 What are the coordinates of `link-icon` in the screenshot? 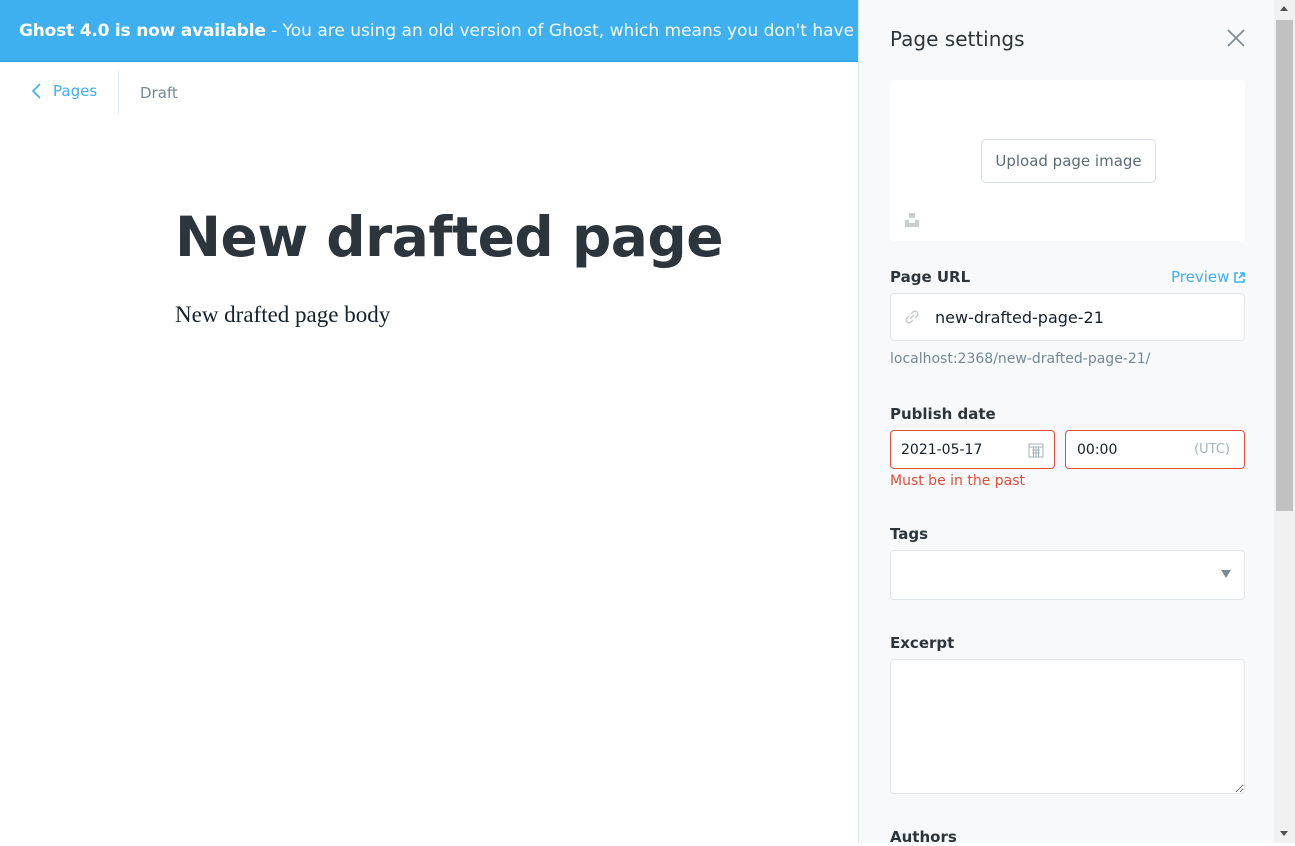 It's located at (912, 317).